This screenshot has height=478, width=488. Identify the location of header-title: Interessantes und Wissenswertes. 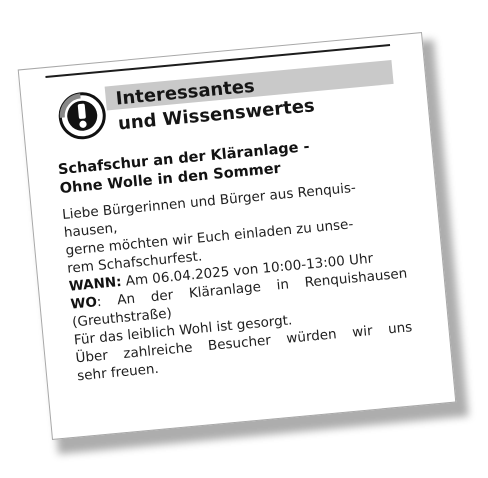
(215, 102).